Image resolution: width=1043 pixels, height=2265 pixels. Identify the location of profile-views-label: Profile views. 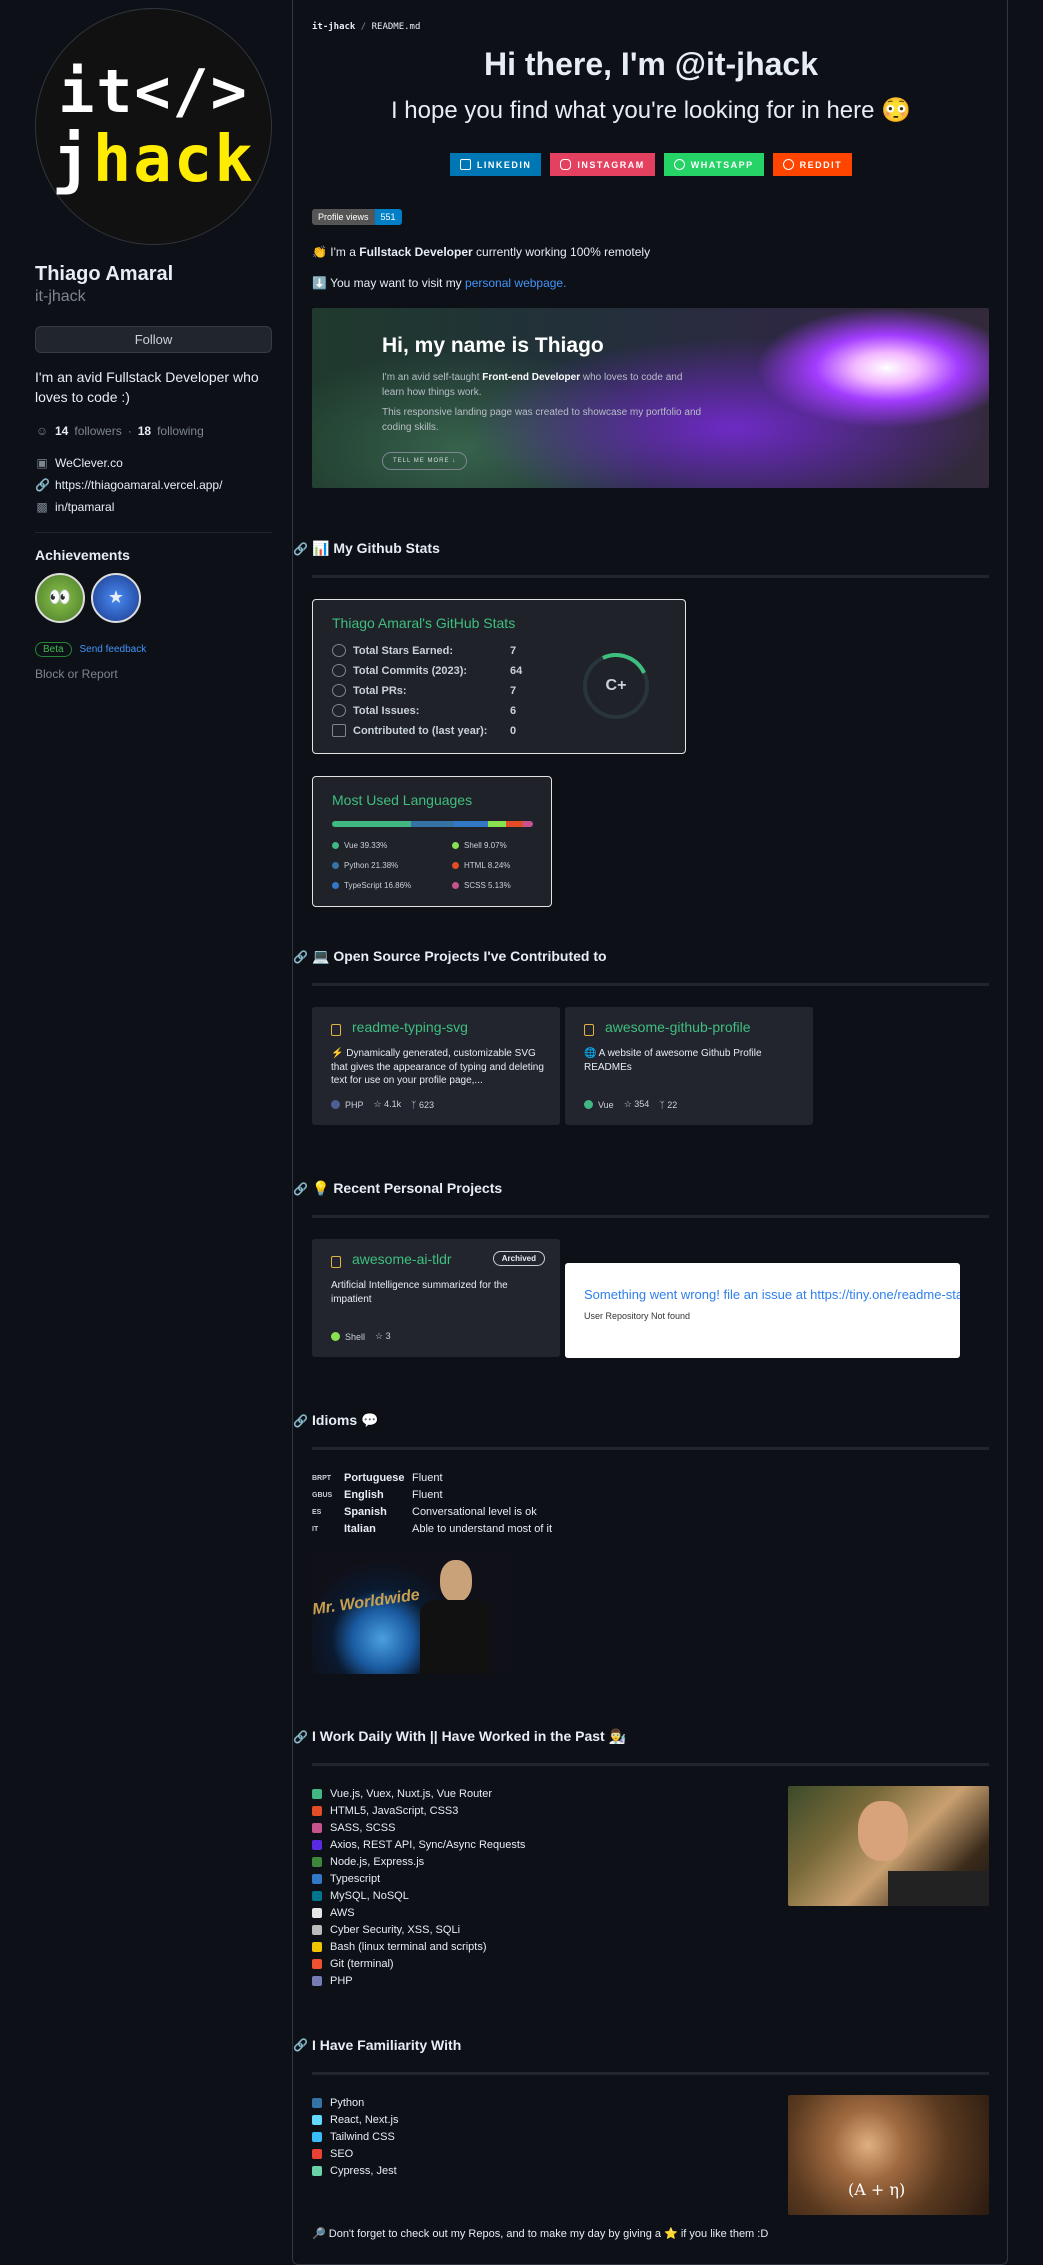
(343, 217).